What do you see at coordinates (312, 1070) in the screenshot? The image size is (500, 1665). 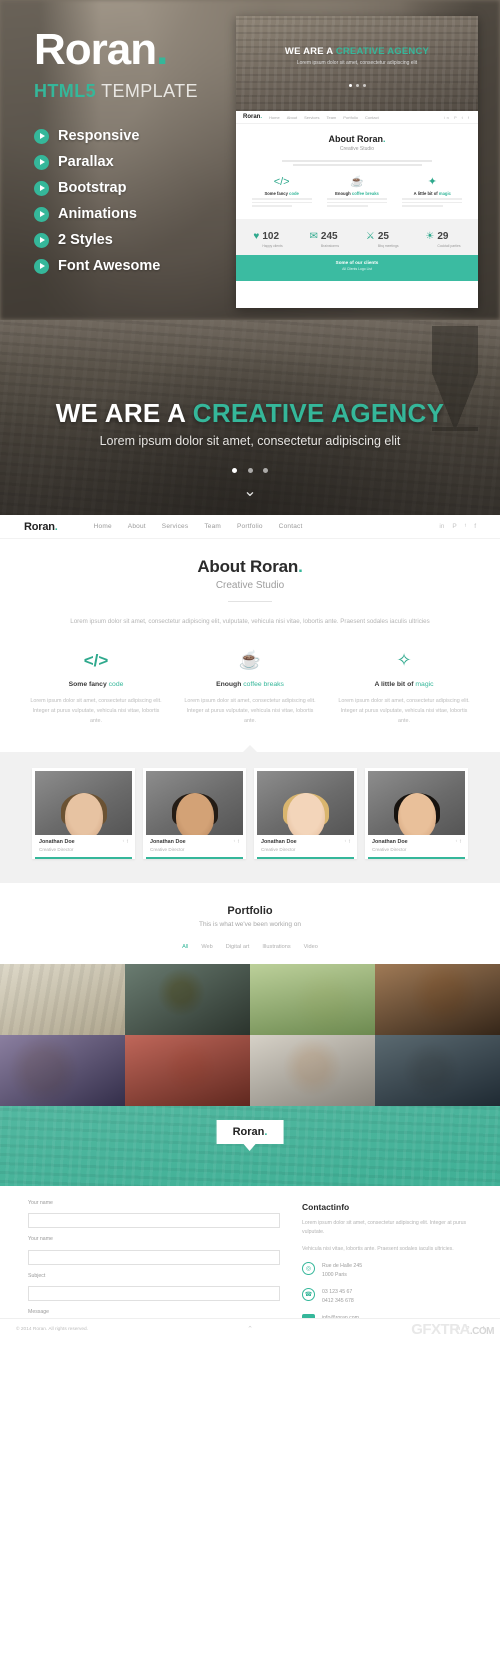 I see `portfolio-tile-surprised-man` at bounding box center [312, 1070].